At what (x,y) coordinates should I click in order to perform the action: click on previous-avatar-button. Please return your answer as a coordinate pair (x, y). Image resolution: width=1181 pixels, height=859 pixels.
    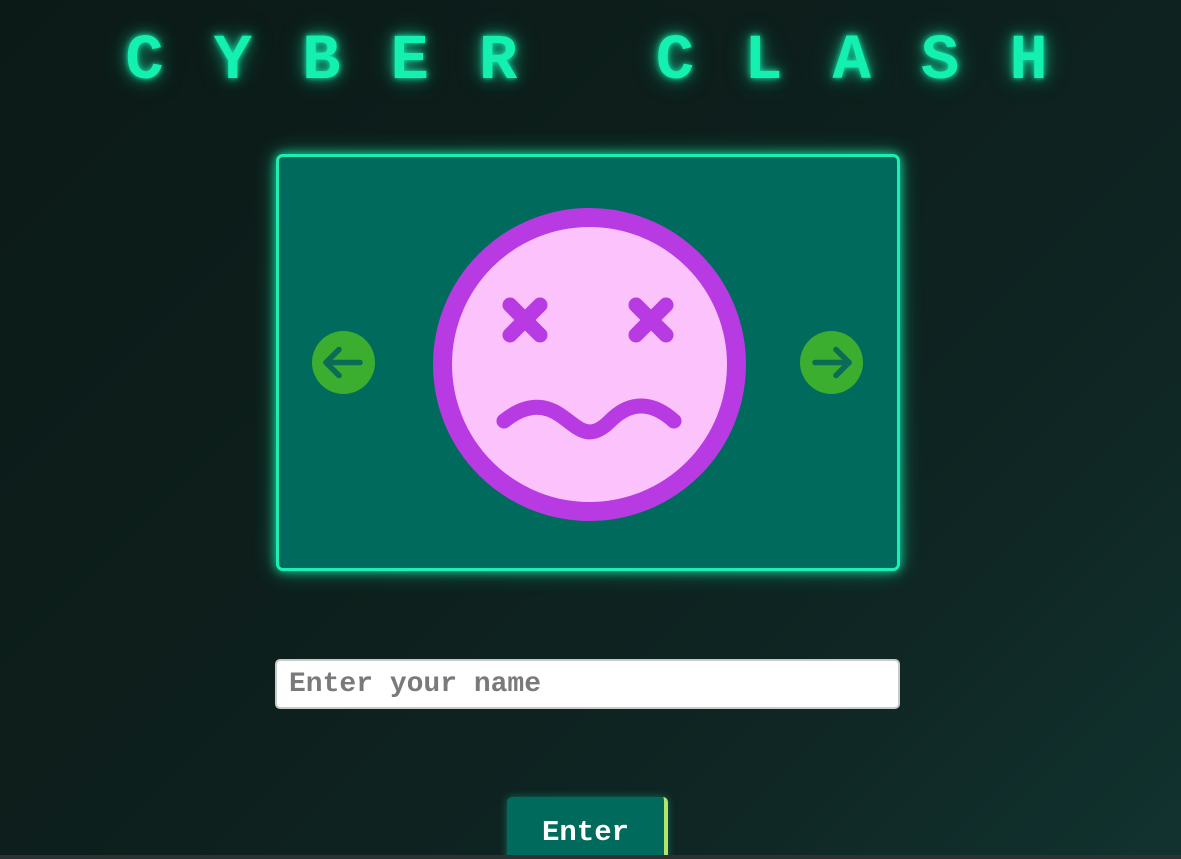
    Looking at the image, I should click on (343, 362).